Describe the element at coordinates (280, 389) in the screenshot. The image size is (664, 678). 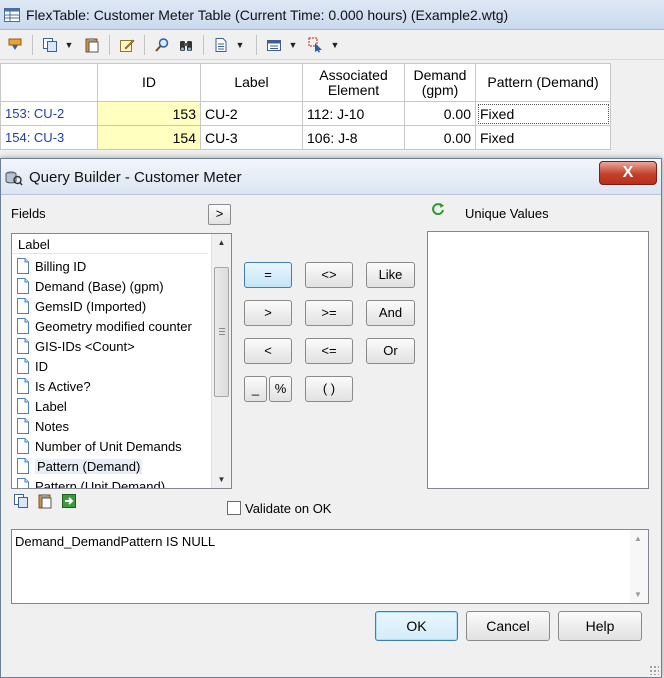
I see `percent-wildcard-button: %` at that location.